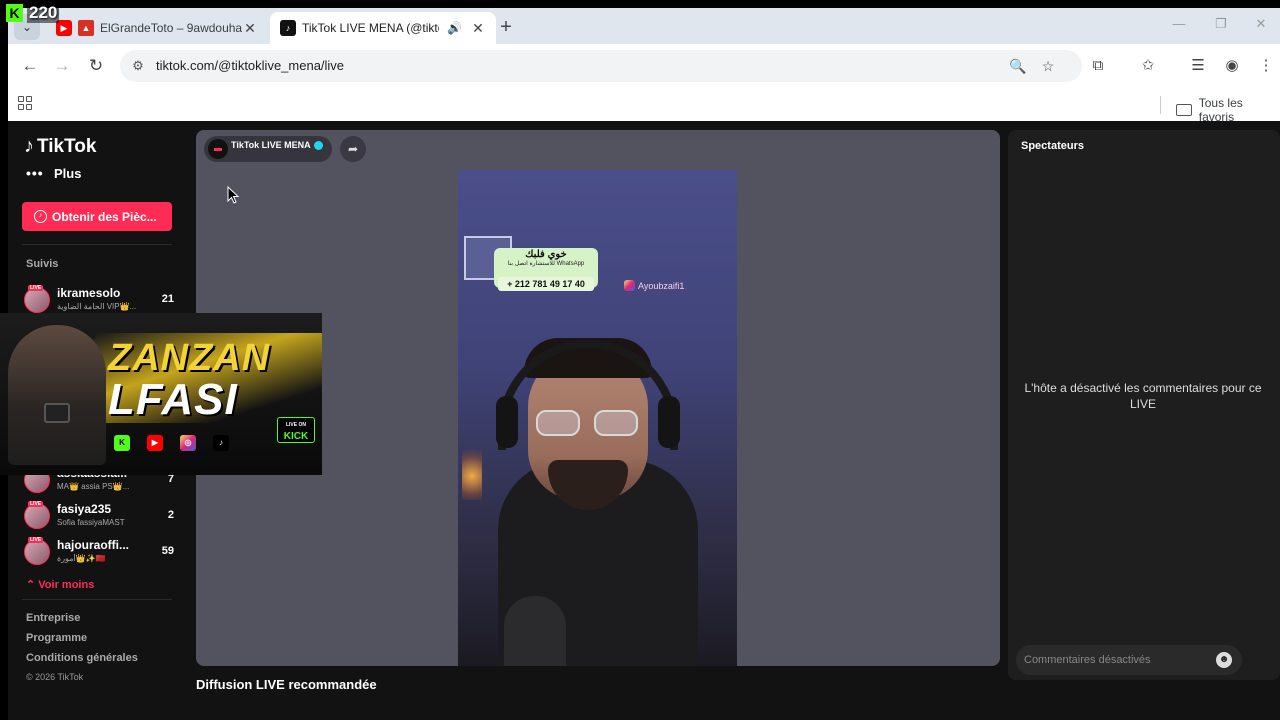  Describe the element at coordinates (1148, 66) in the screenshot. I see `favorites-icon: ✩` at that location.